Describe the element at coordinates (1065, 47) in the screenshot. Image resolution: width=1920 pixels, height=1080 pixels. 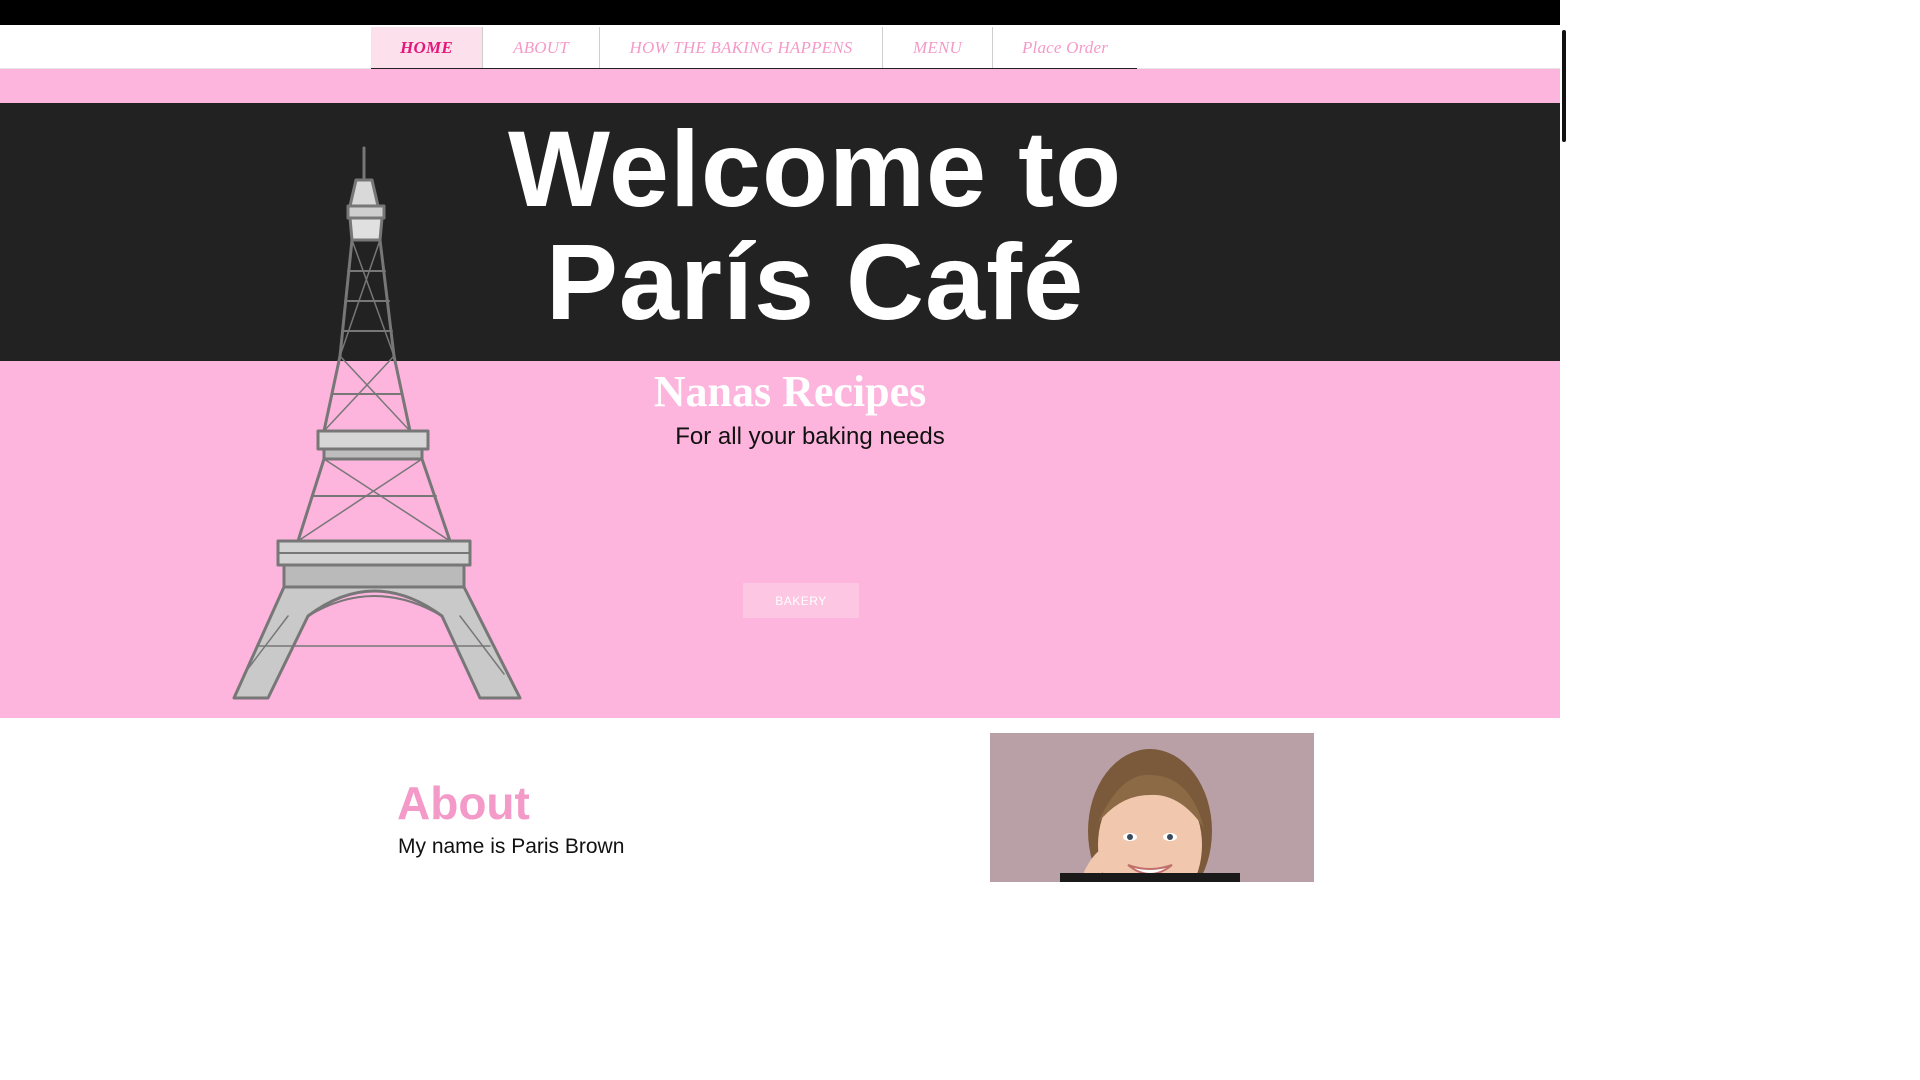
I see `nav-item-place-order: Place Order` at that location.